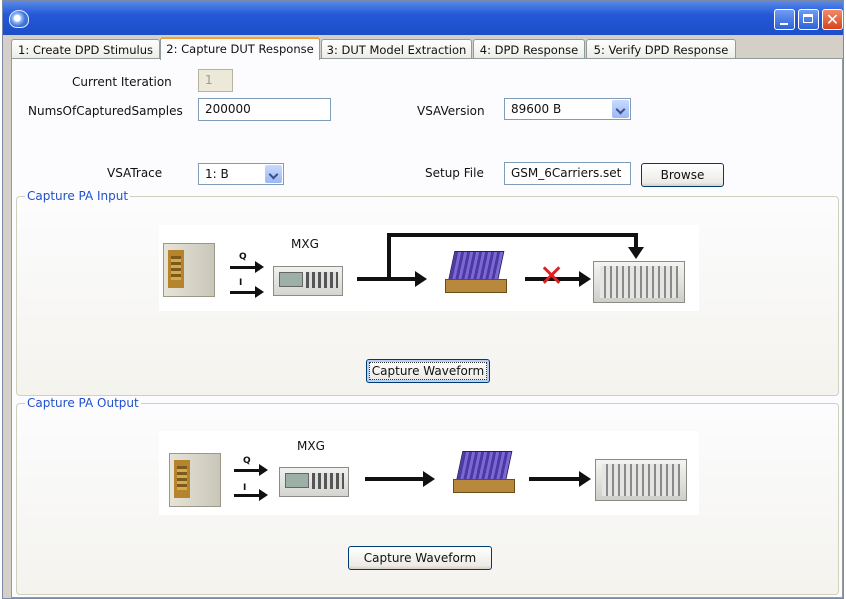 The image size is (846, 599). Describe the element at coordinates (529, 49) in the screenshot. I see `tab-dpd-response: 4: DPD Response` at that location.